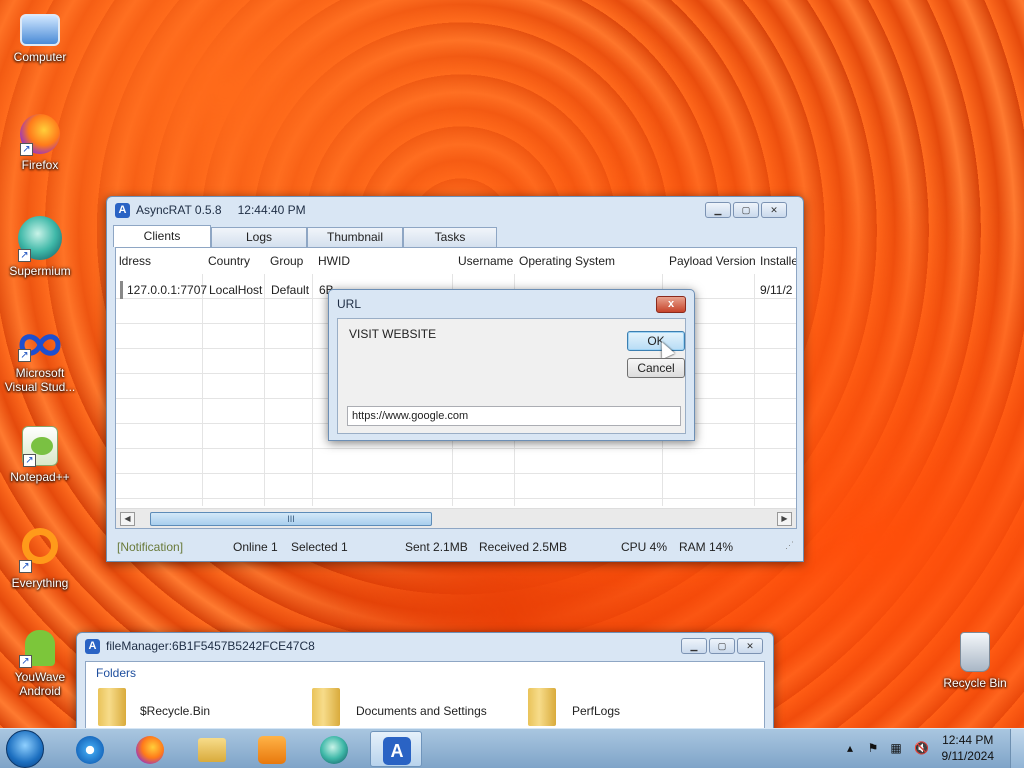  Describe the element at coordinates (37, 649) in the screenshot. I see `android-icon: ↗` at that location.